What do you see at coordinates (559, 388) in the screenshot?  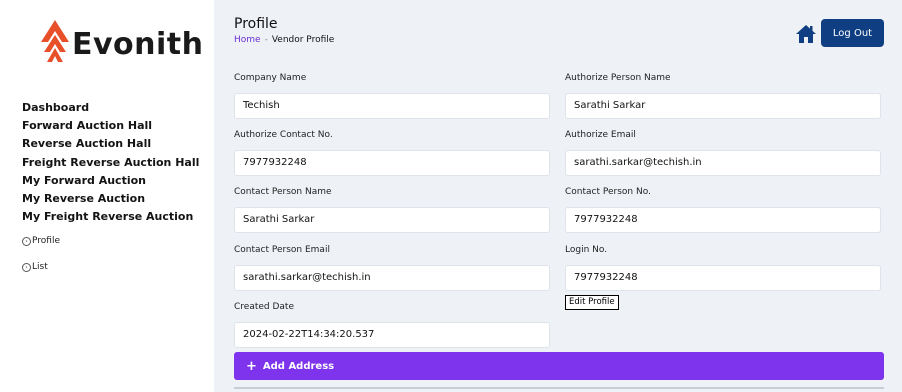 I see `divider` at bounding box center [559, 388].